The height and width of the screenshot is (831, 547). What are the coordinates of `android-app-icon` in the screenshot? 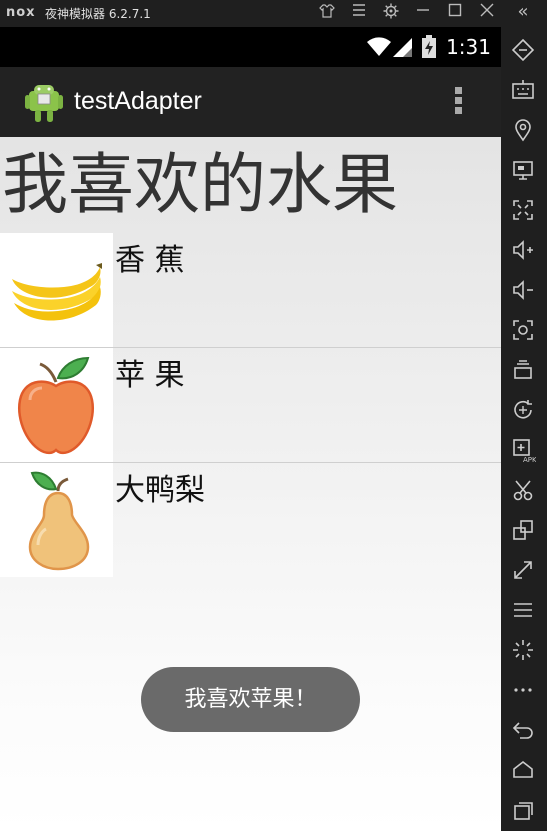 It's located at (44, 103).